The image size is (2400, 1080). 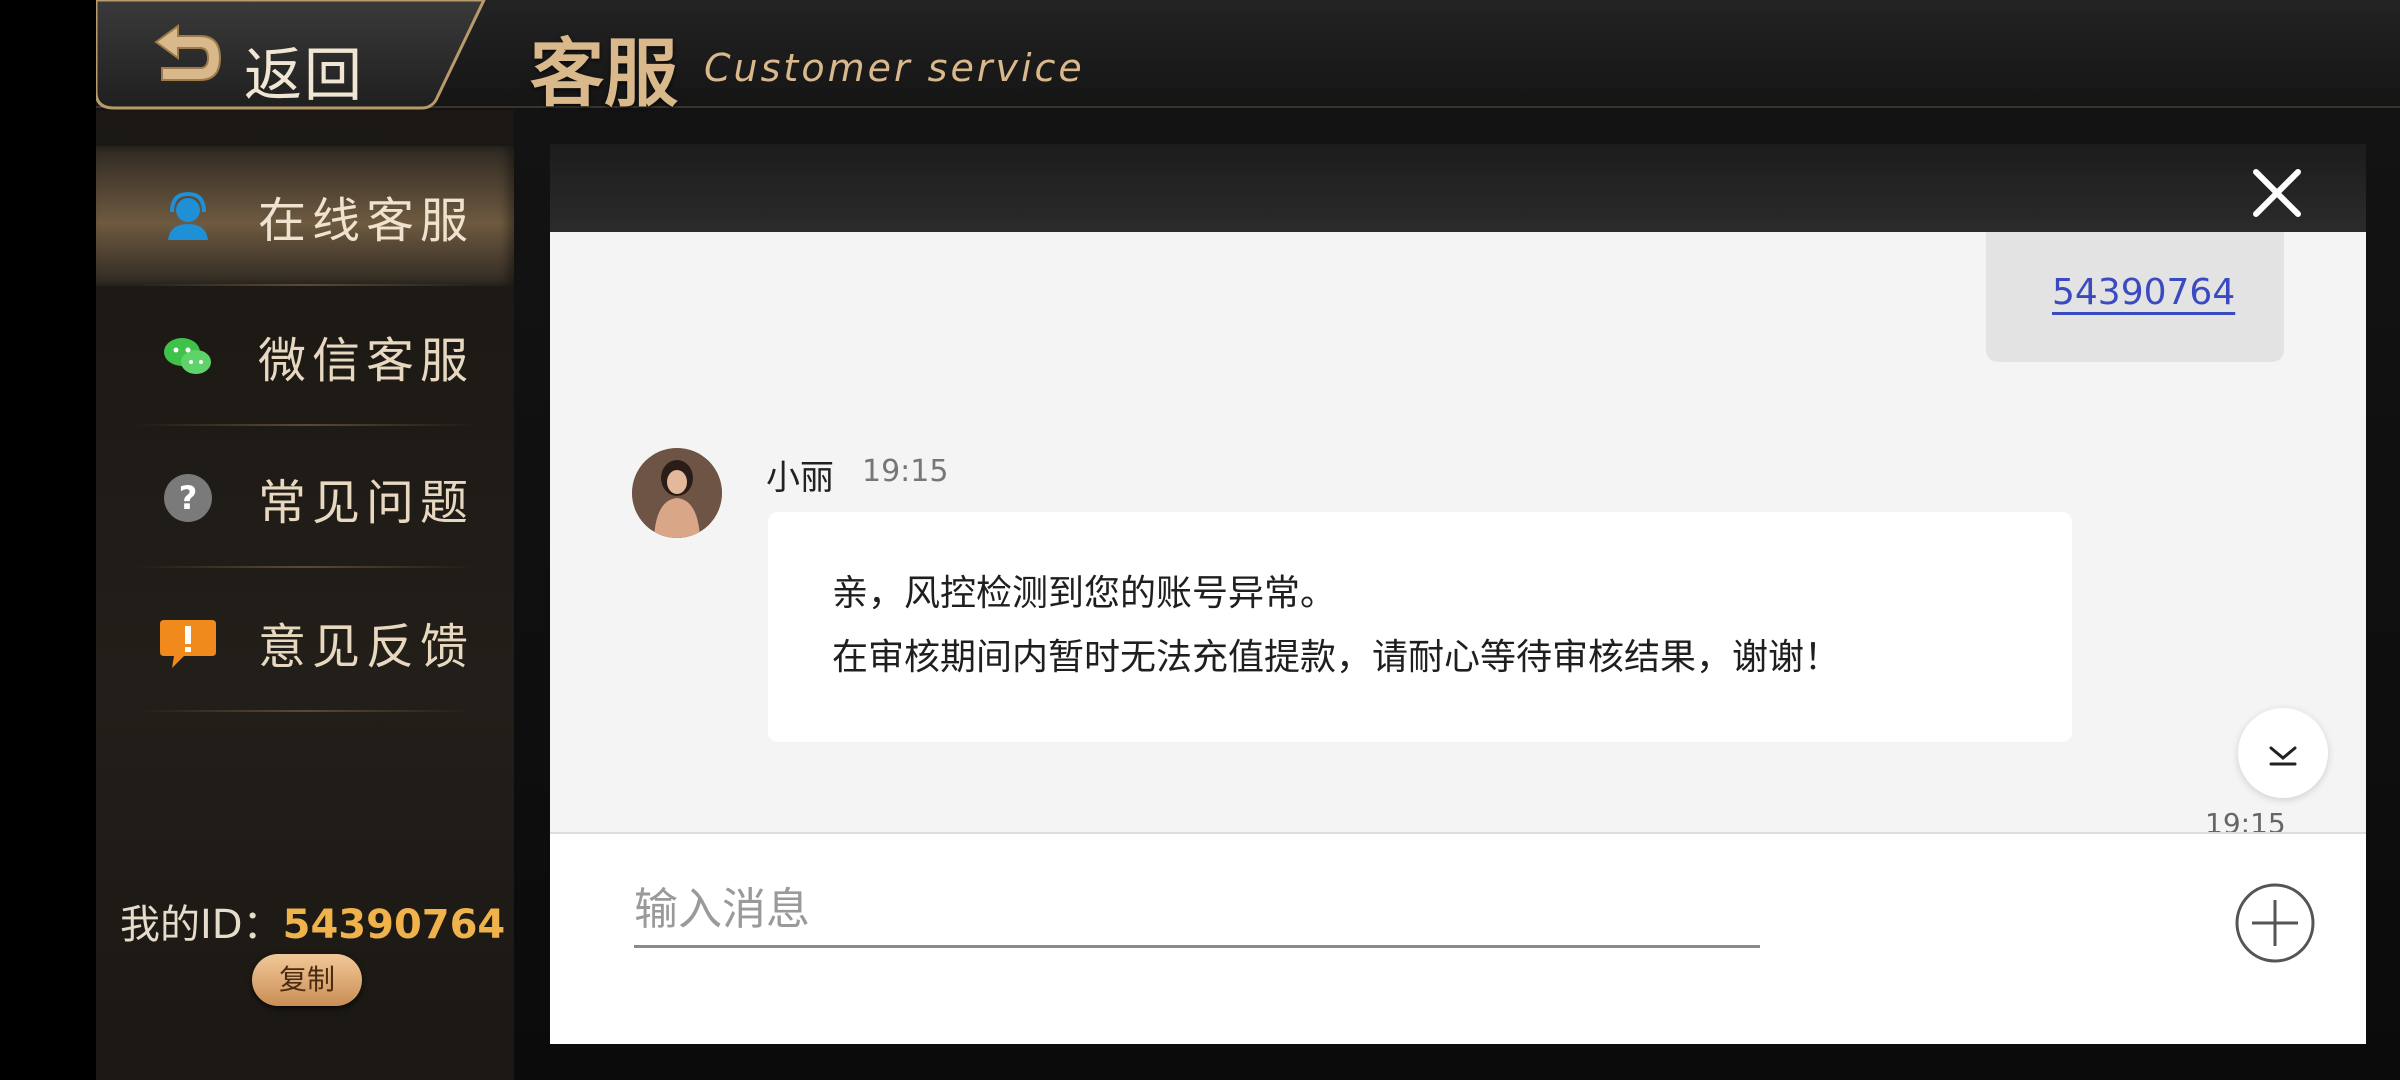 What do you see at coordinates (366, 221) in the screenshot?
I see `sidebar-item-label: 在线客服` at bounding box center [366, 221].